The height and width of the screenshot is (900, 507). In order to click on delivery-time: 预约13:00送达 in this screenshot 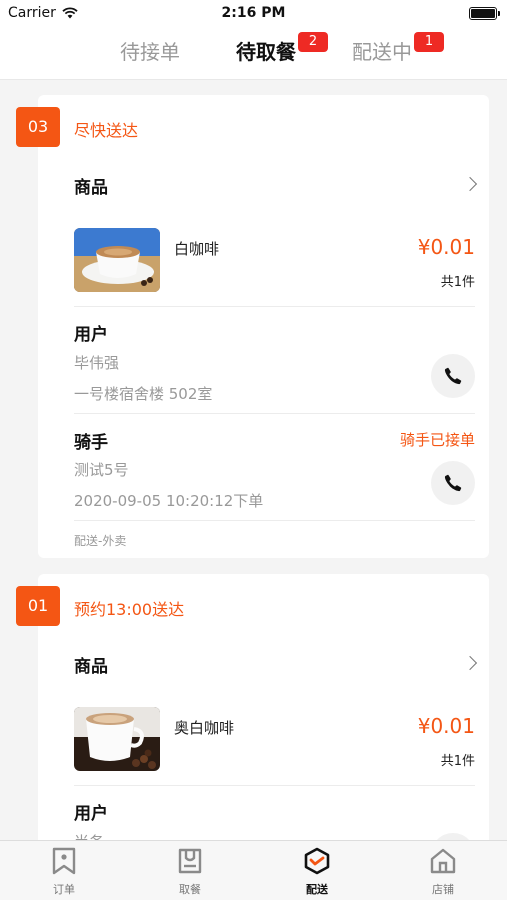, I will do `click(129, 609)`.